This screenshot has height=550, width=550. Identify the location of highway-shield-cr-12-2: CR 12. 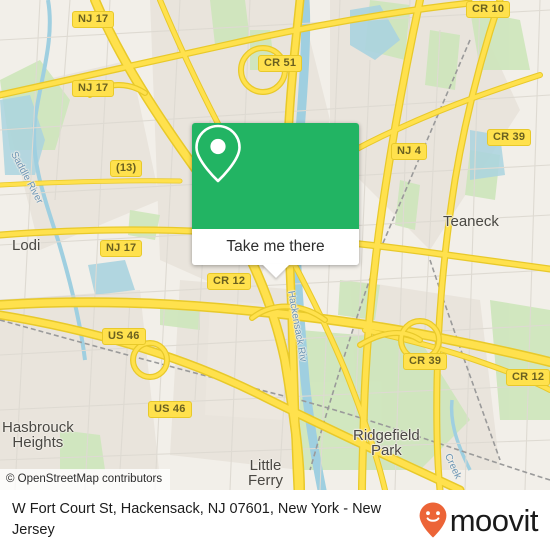
(528, 377).